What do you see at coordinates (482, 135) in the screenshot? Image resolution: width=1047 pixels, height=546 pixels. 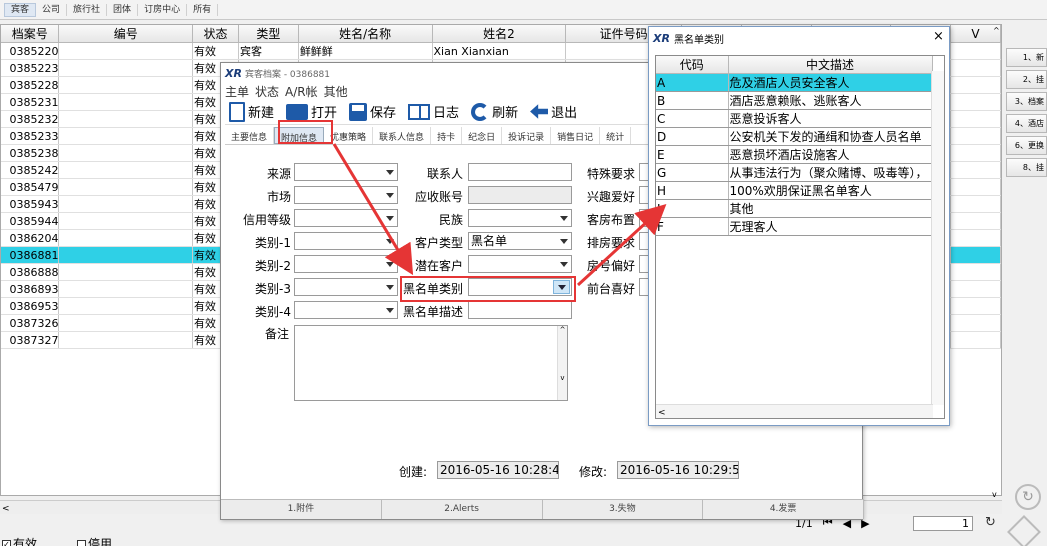 I see `dialog-tab: 纪念日` at bounding box center [482, 135].